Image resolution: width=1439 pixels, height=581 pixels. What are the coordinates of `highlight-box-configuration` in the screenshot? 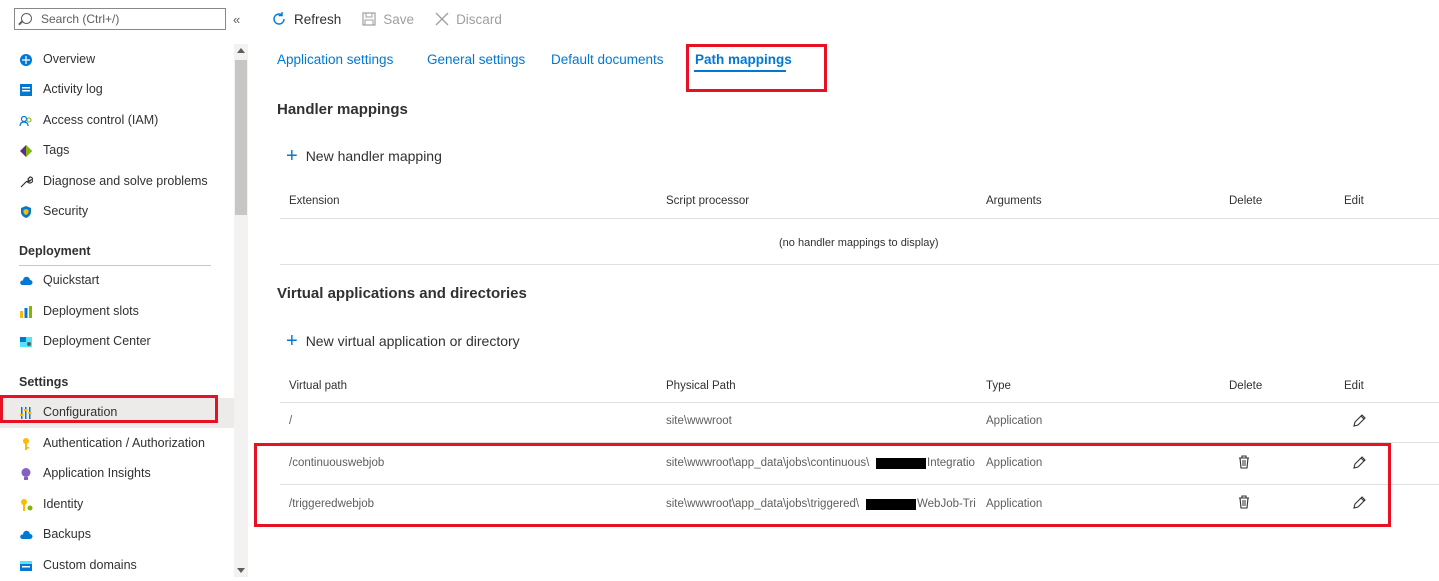 It's located at (109, 409).